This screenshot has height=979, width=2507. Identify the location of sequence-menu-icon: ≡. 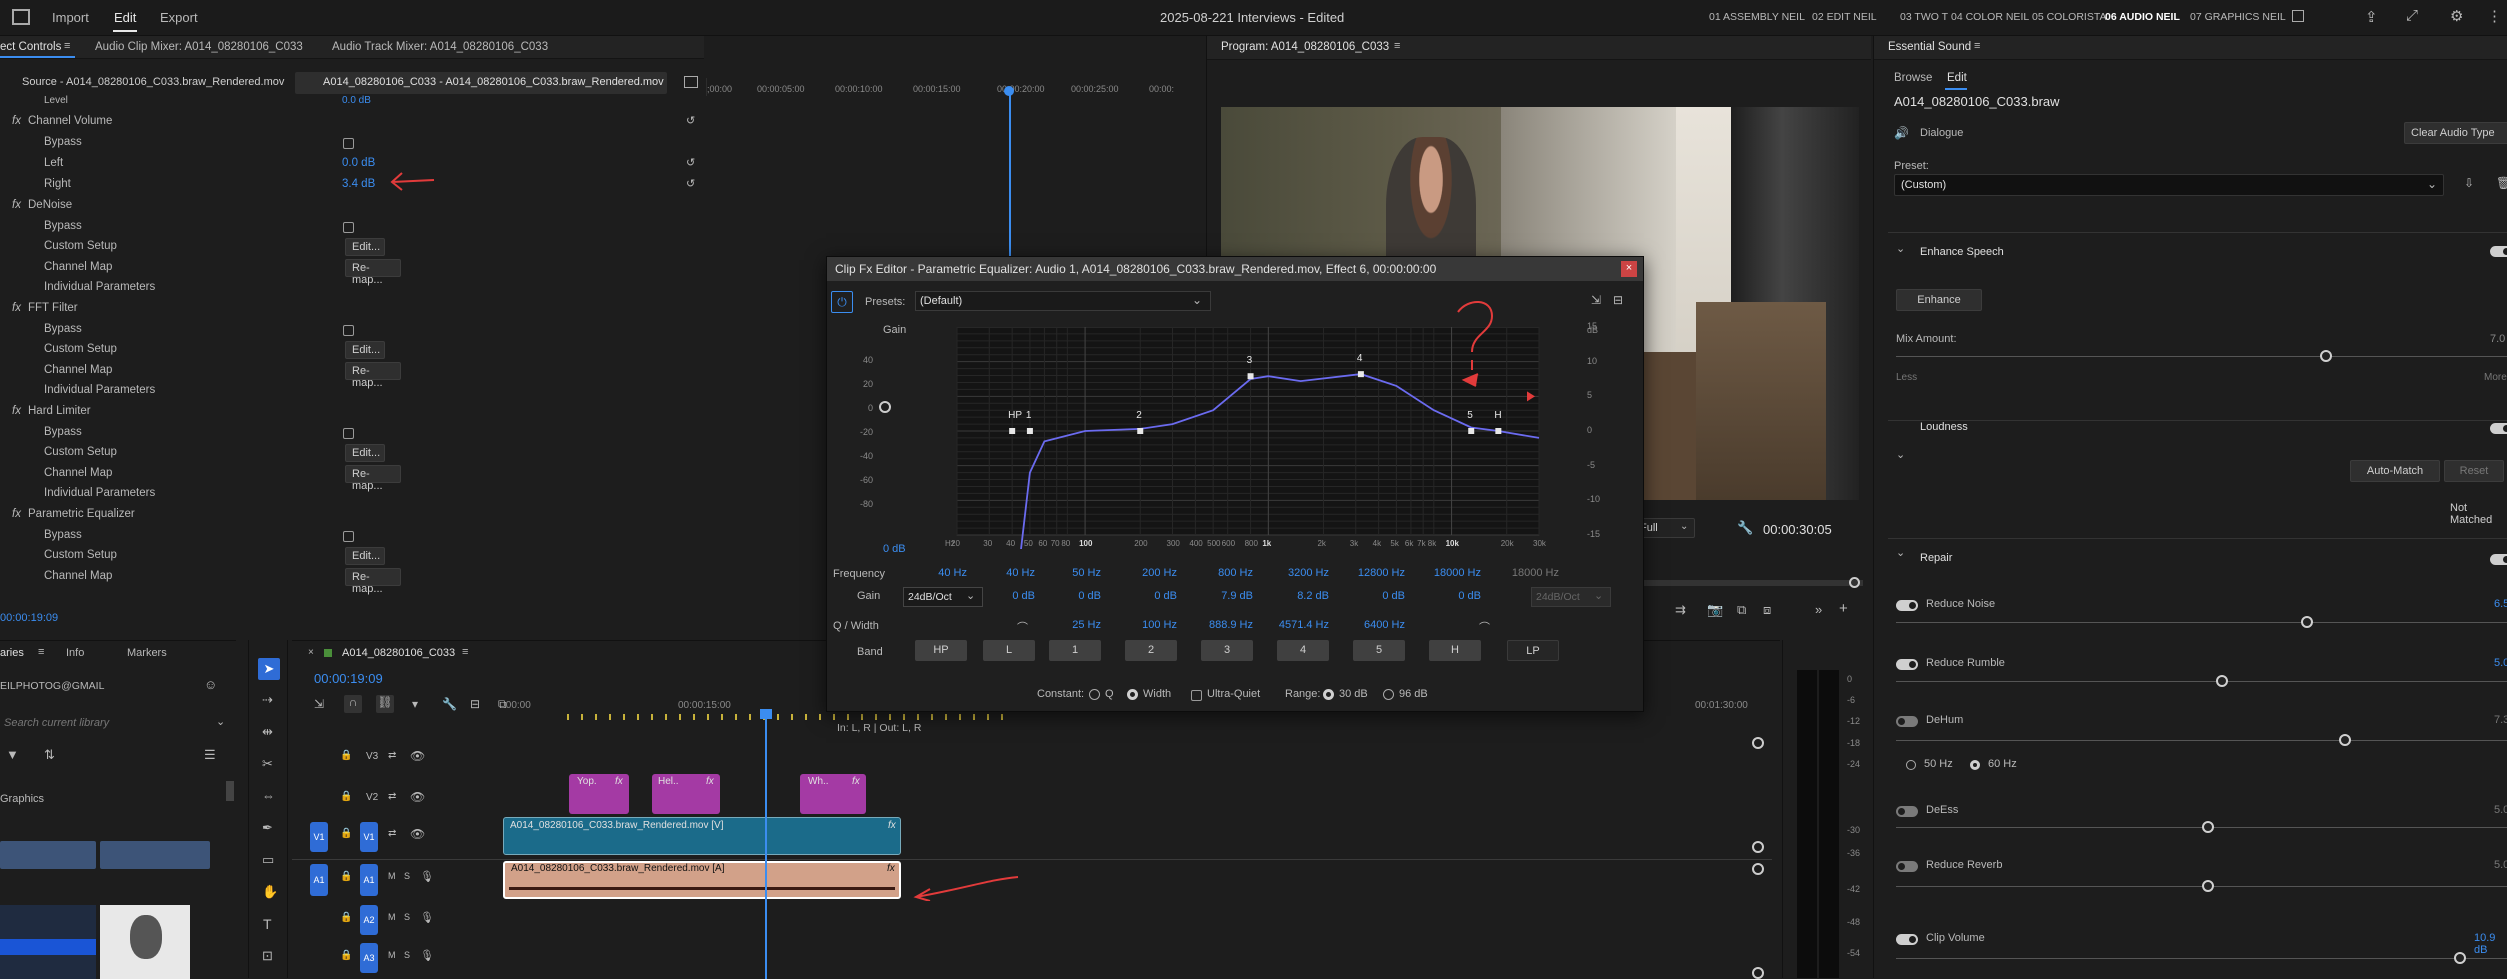
(465, 652).